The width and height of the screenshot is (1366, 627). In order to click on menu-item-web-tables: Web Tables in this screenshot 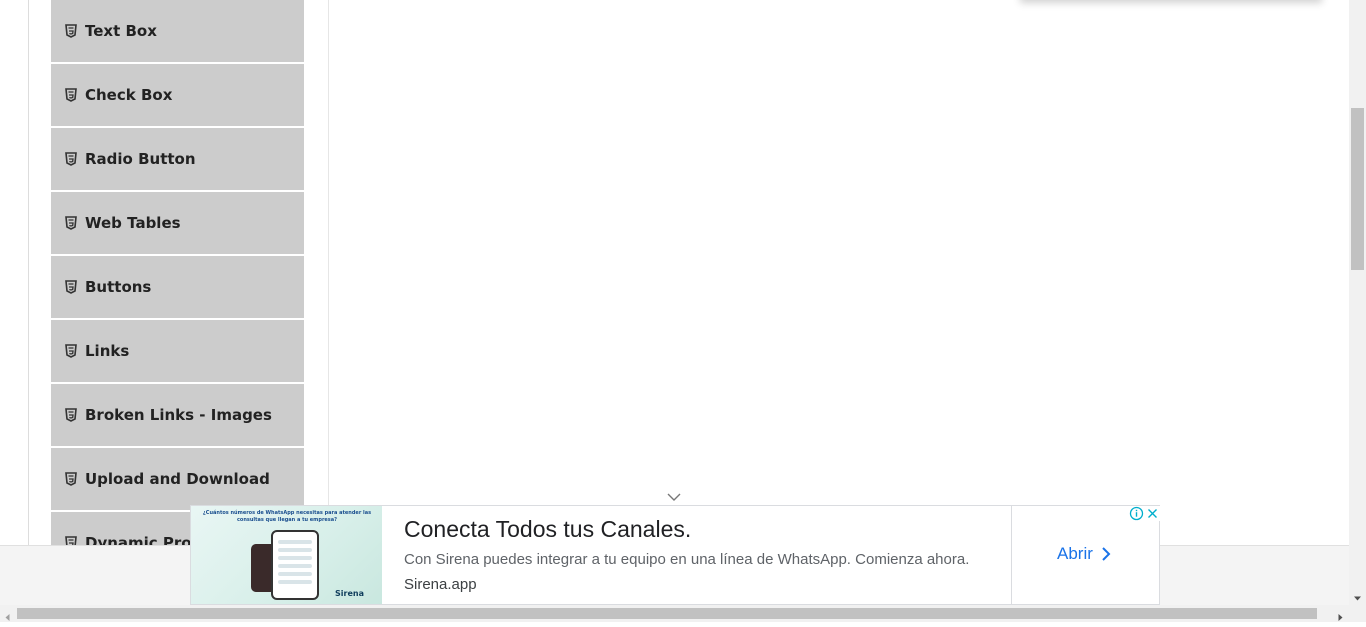, I will do `click(177, 223)`.